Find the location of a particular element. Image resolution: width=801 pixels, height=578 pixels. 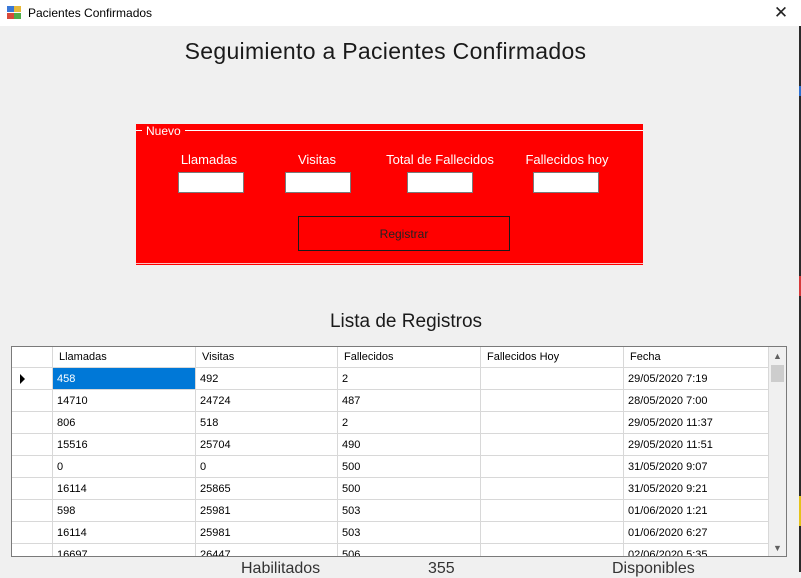

table-cell: 16697 is located at coordinates (124, 550).